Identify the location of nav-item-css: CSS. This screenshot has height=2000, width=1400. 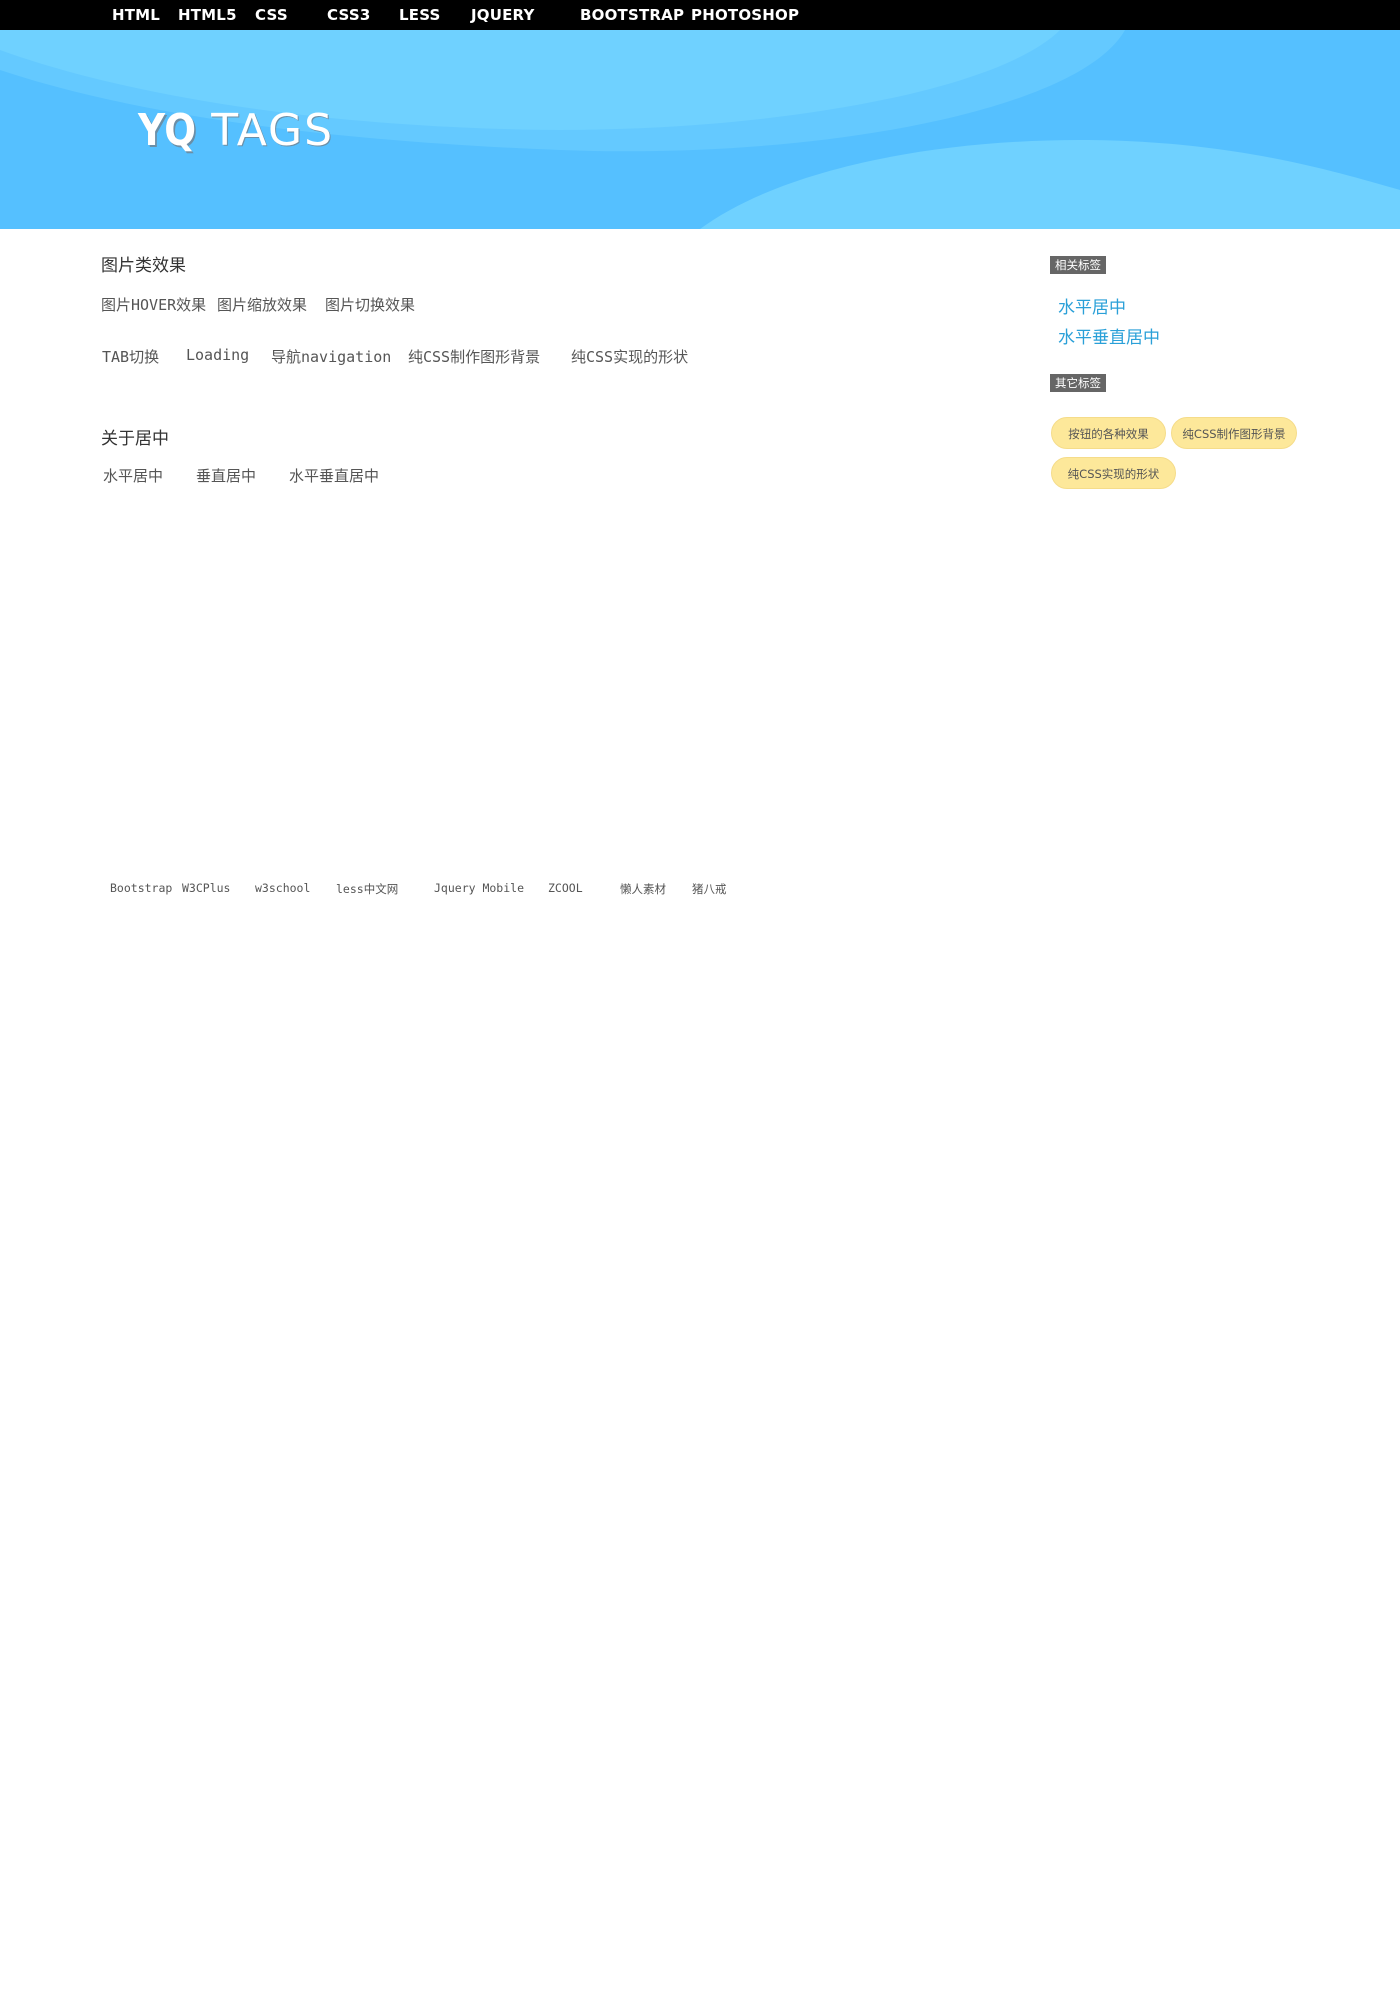
(271, 15).